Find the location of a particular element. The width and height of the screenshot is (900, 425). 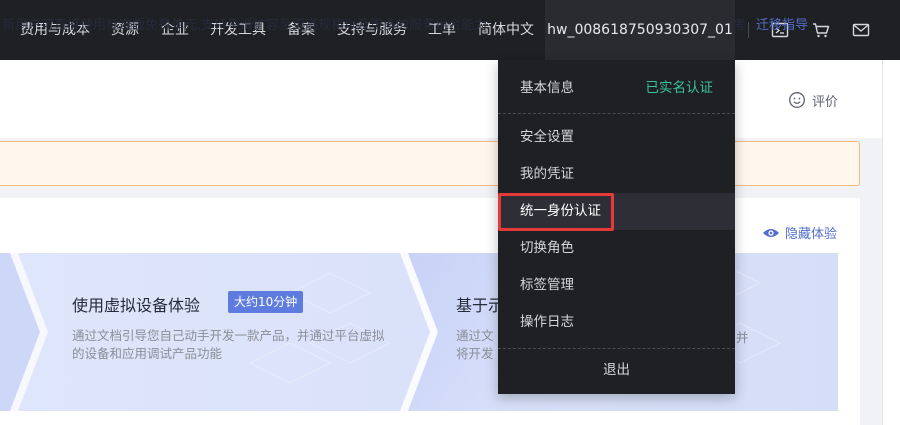

duration-badge: 大约10分钟 is located at coordinates (266, 302).